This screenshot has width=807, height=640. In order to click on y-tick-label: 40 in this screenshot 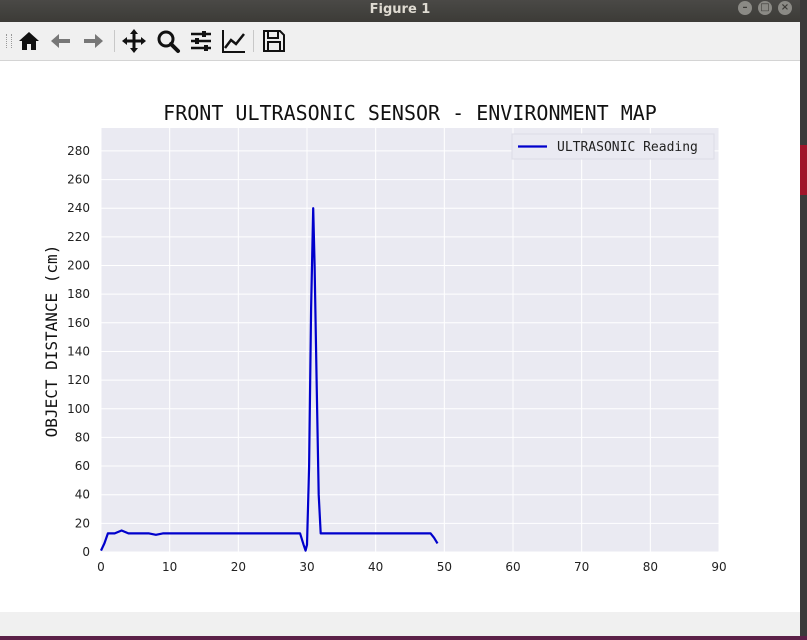, I will do `click(82, 495)`.